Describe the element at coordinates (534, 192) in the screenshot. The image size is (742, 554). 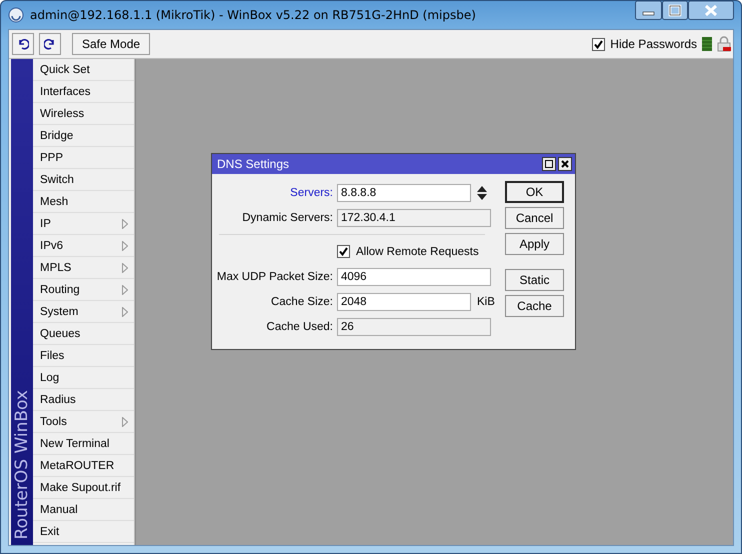
I see `dialog-button: OK` at that location.